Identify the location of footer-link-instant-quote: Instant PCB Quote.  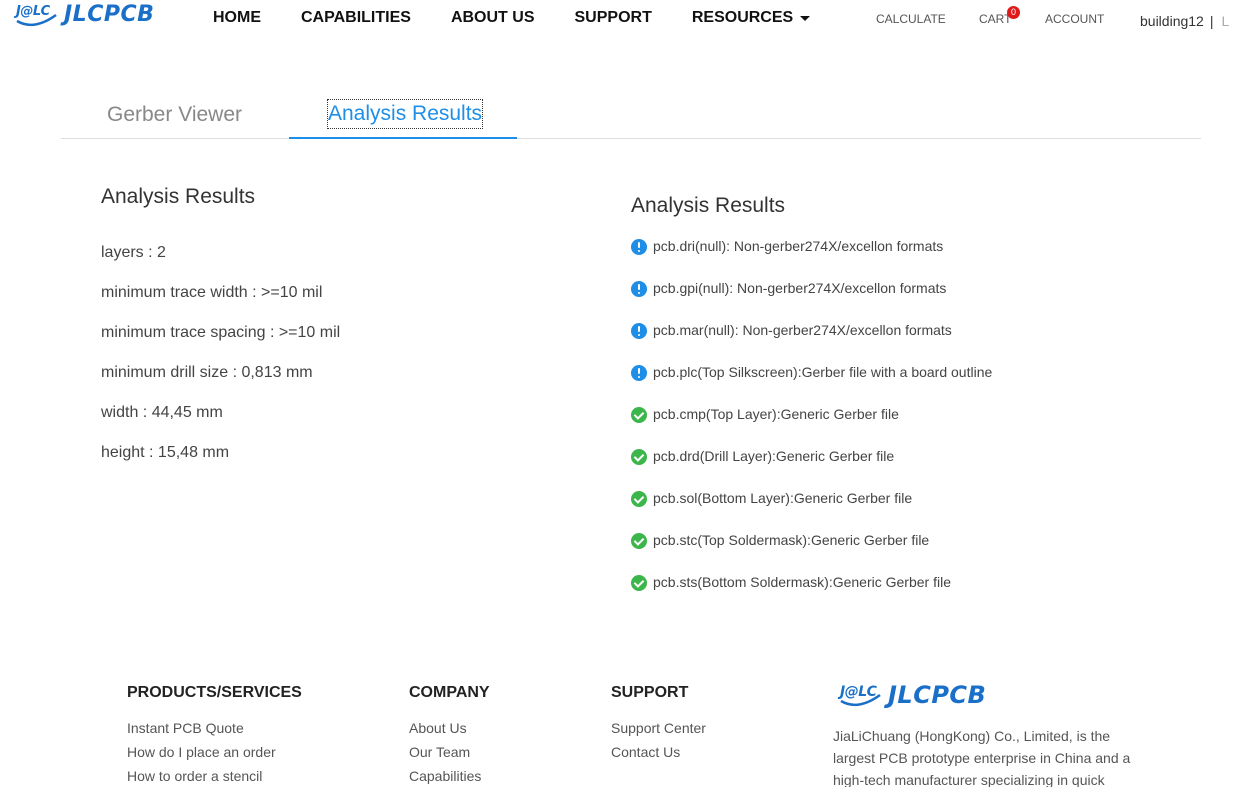
(214, 732).